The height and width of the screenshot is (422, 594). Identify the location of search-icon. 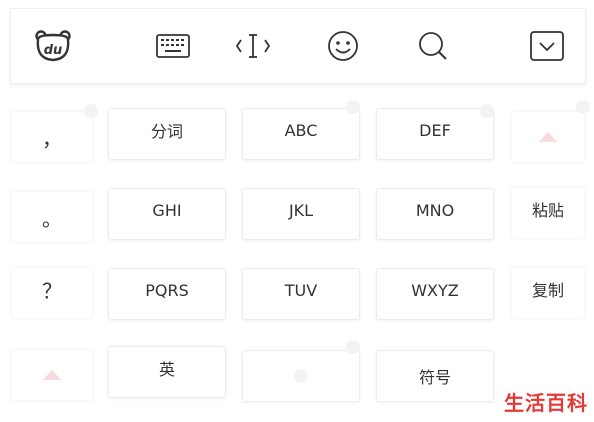
(433, 46).